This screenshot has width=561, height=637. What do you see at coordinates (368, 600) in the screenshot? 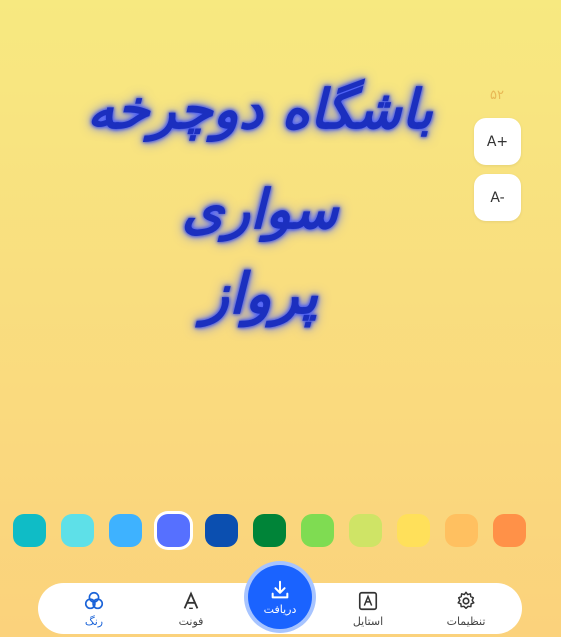
I see `style-icon` at bounding box center [368, 600].